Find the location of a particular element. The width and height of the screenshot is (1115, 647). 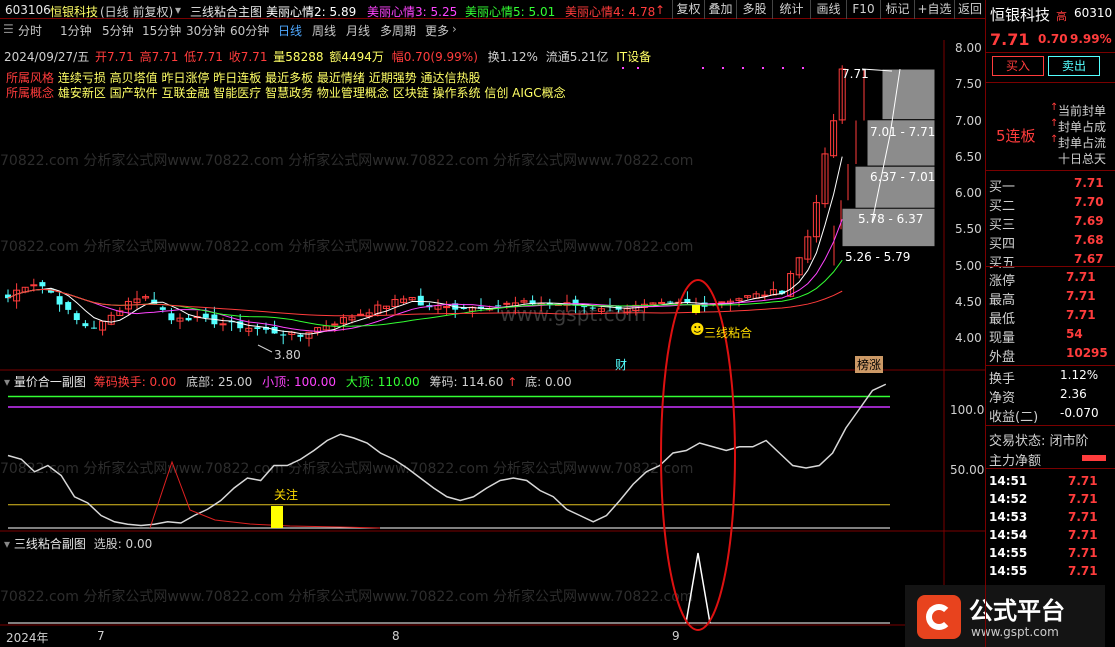

seal-note-3: 封单占流 is located at coordinates (1082, 143).